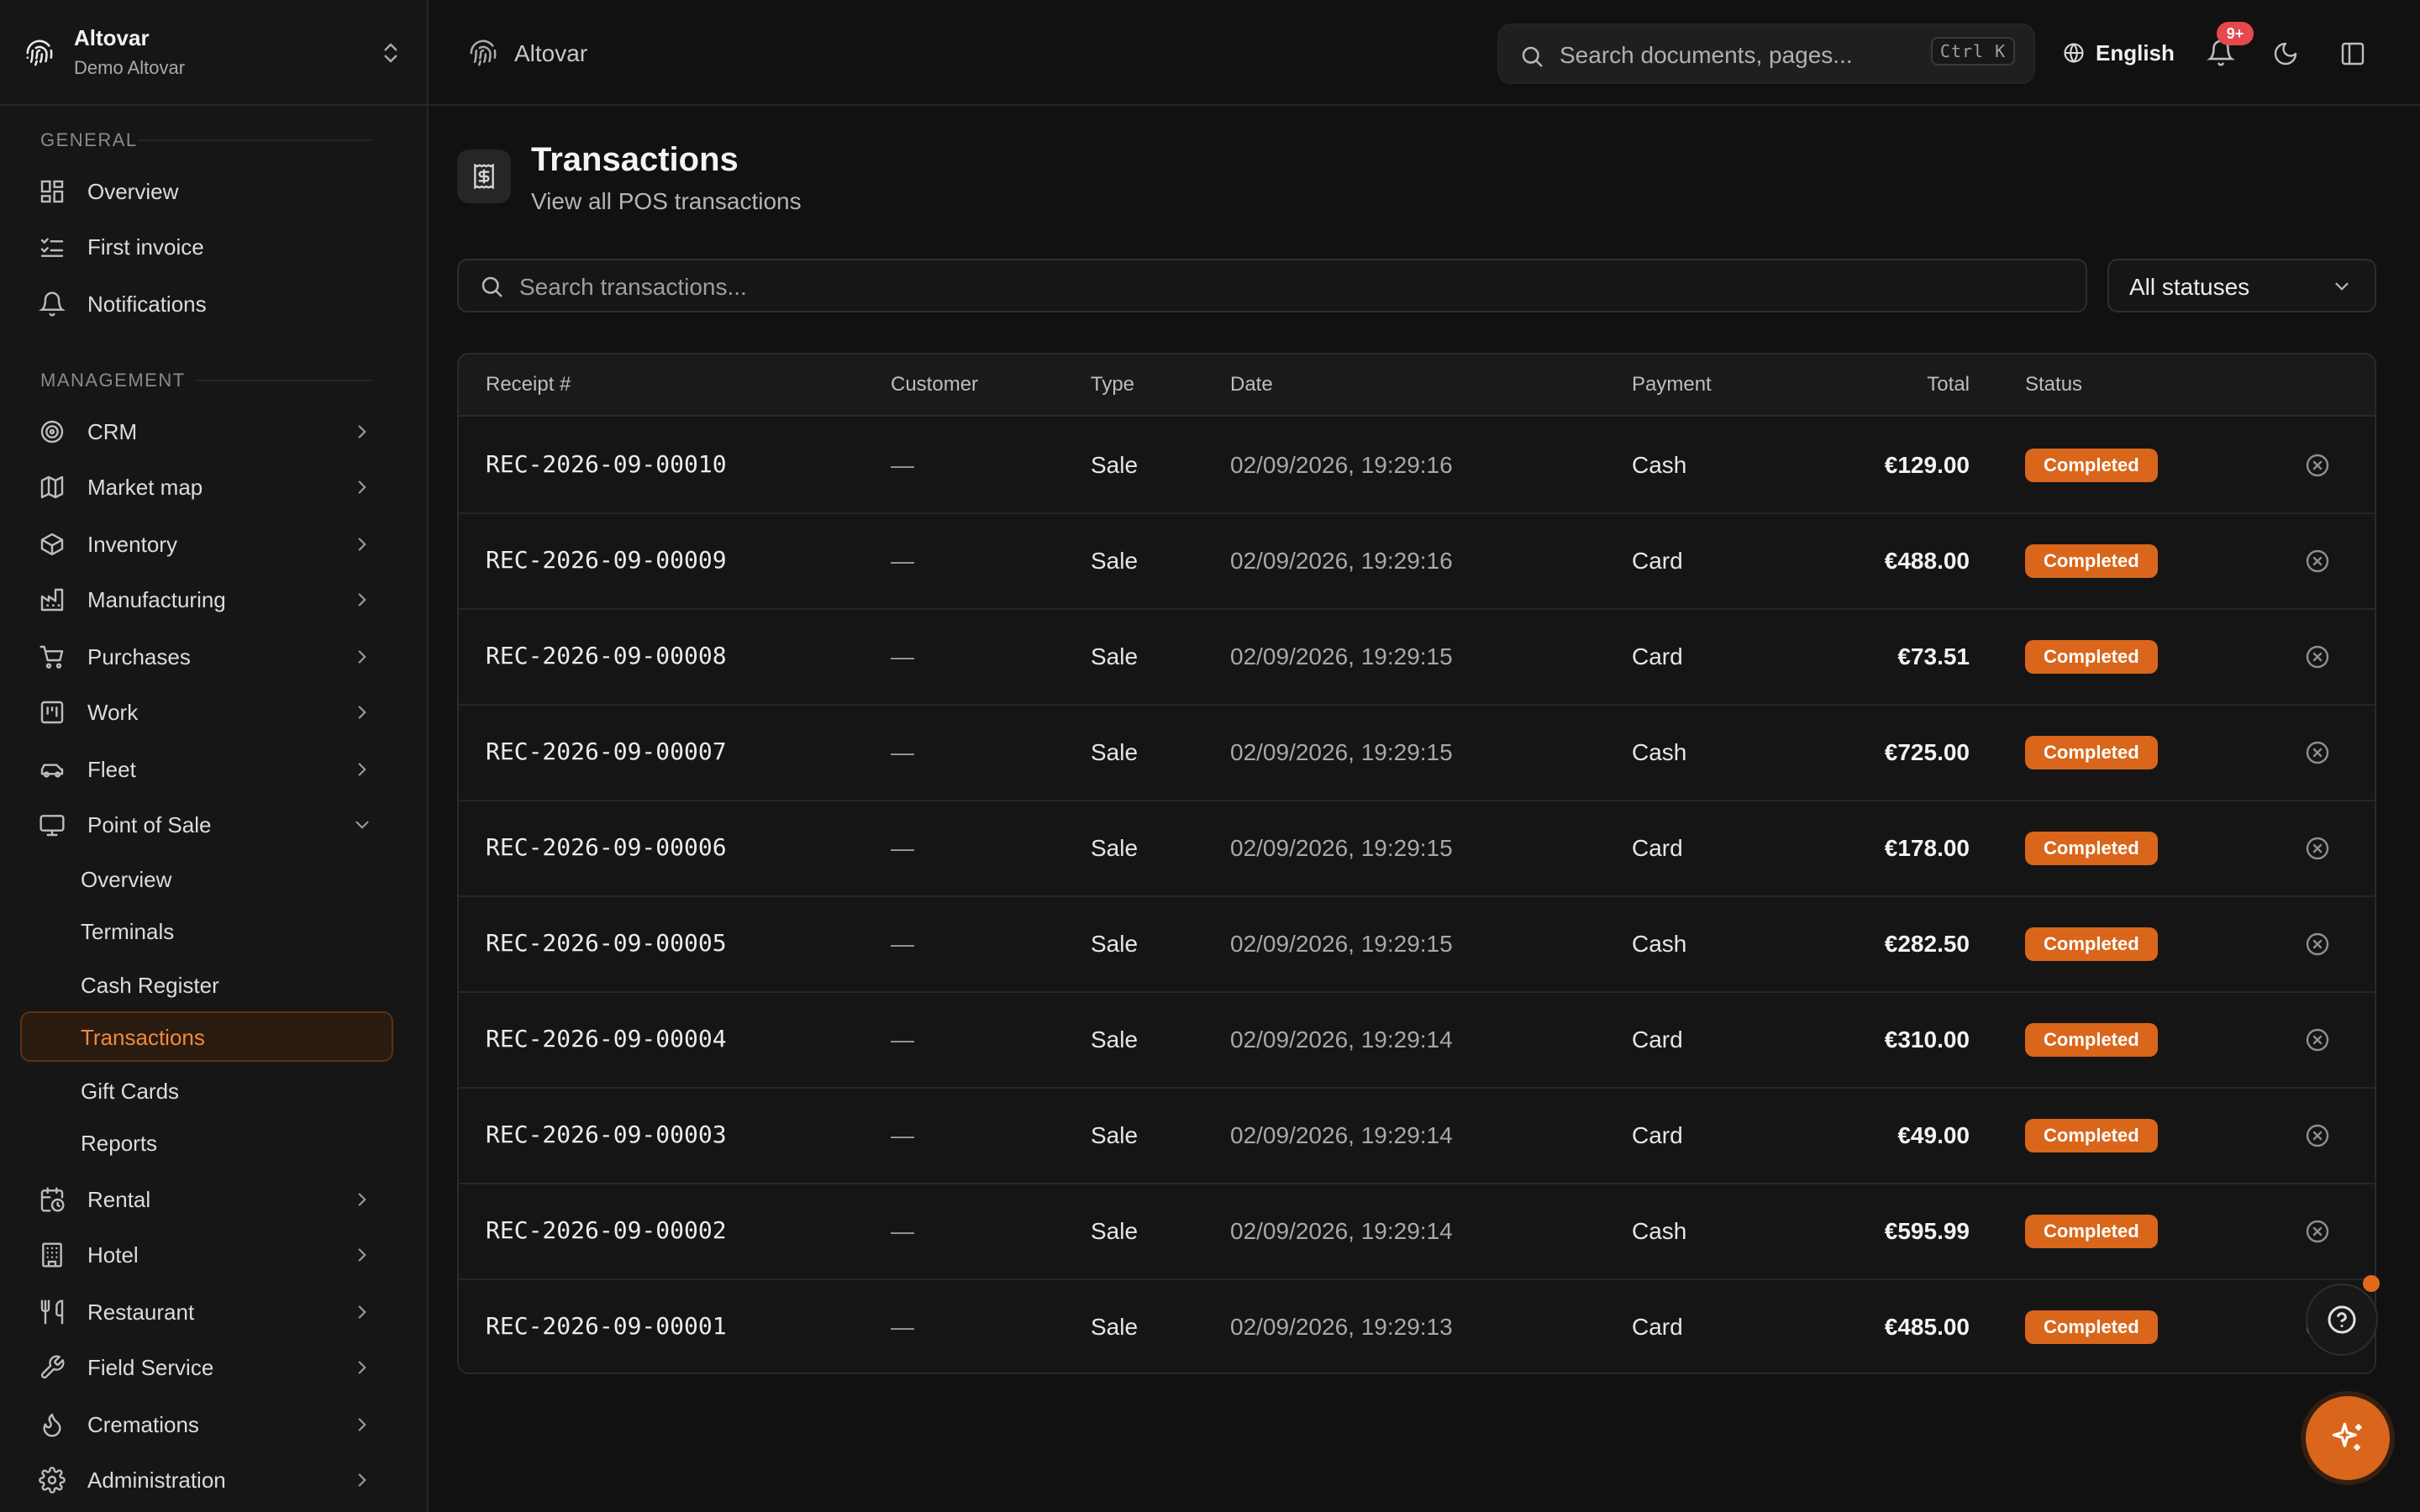 Image resolution: width=2420 pixels, height=1512 pixels. I want to click on sidebar-item-market-map: Market map, so click(205, 487).